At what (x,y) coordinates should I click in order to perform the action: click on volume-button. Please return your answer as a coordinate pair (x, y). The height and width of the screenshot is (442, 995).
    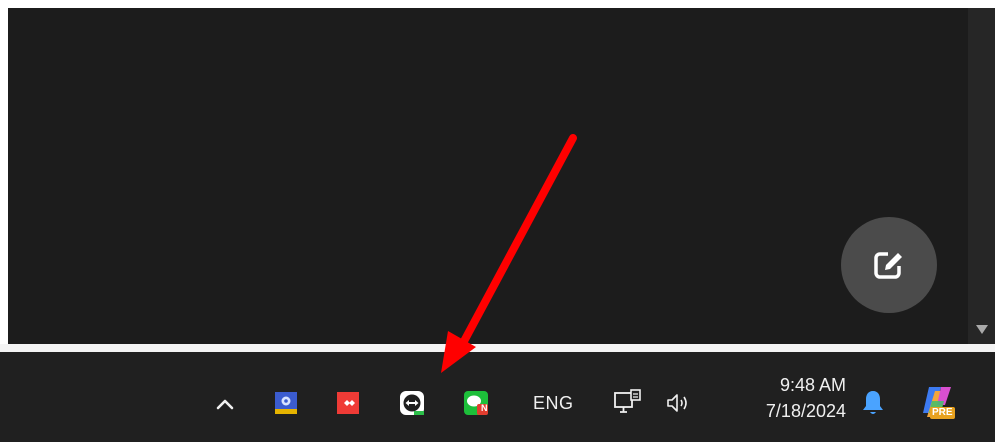
    Looking at the image, I should click on (679, 403).